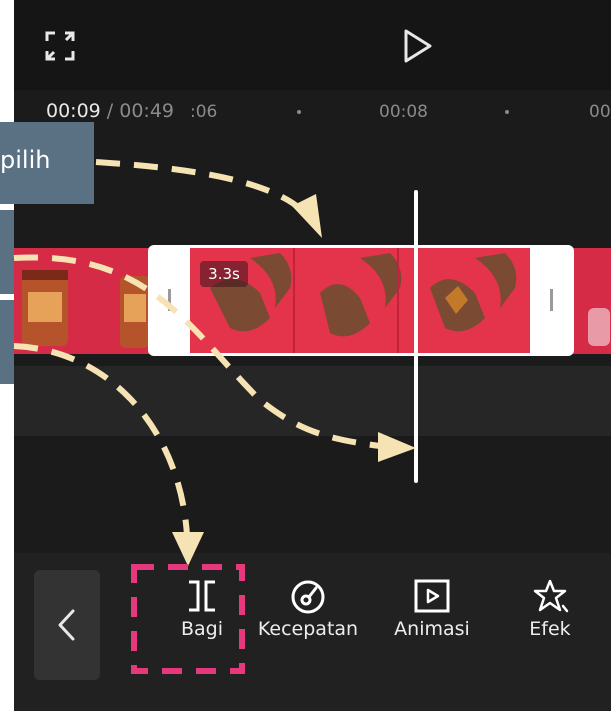  Describe the element at coordinates (204, 112) in the screenshot. I see `ruler-tick-left: :06` at that location.